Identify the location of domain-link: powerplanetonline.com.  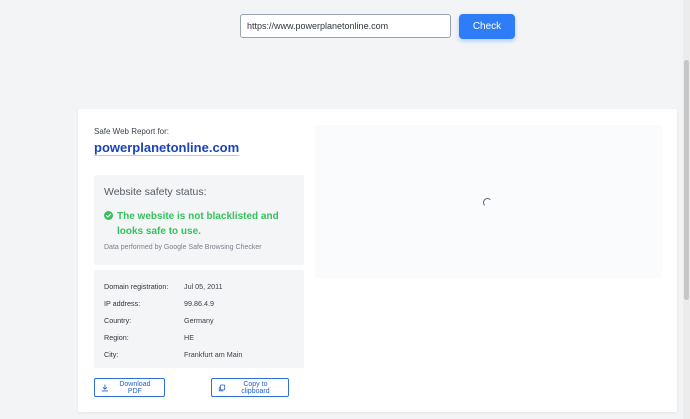
(166, 147).